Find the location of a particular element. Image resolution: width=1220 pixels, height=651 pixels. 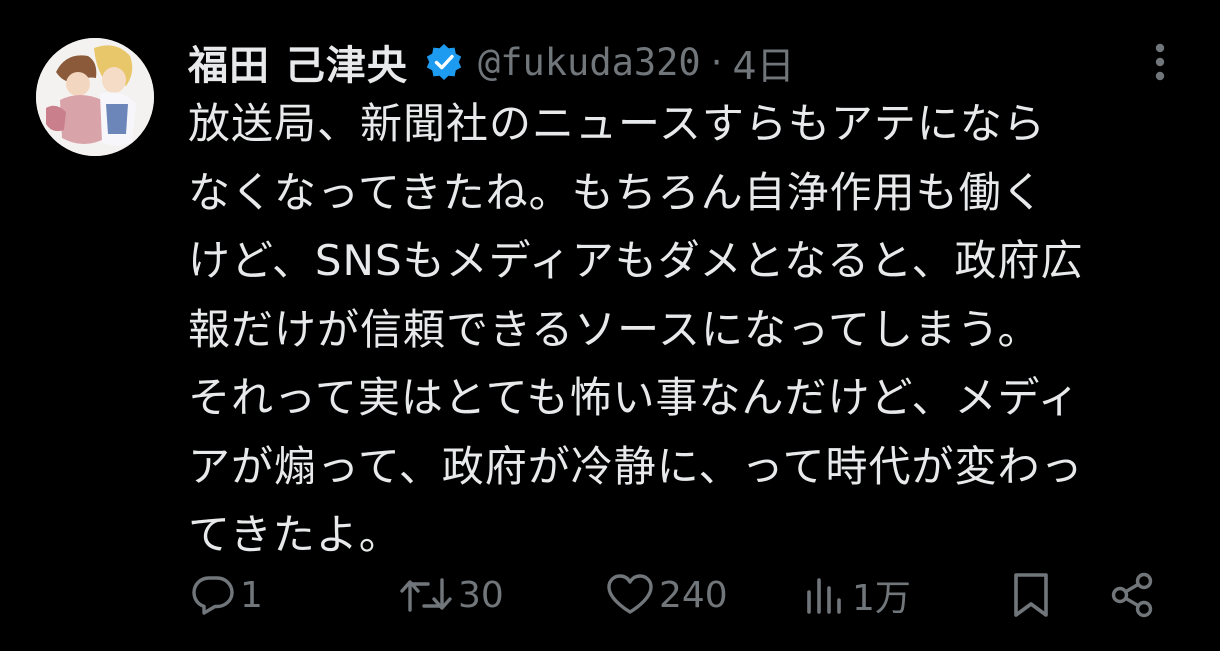

more-icon is located at coordinates (1160, 62).